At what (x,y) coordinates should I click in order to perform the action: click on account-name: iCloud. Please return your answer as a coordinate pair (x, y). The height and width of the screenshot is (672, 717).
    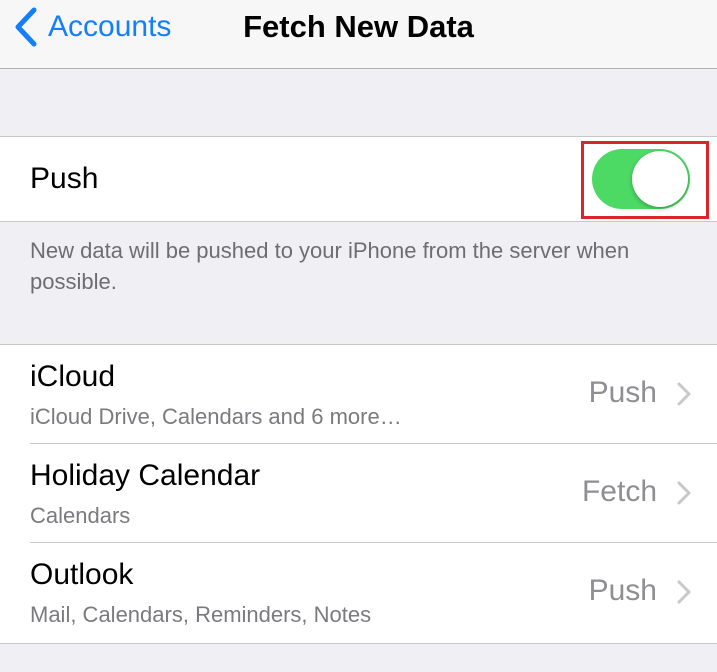
    Looking at the image, I should click on (73, 376).